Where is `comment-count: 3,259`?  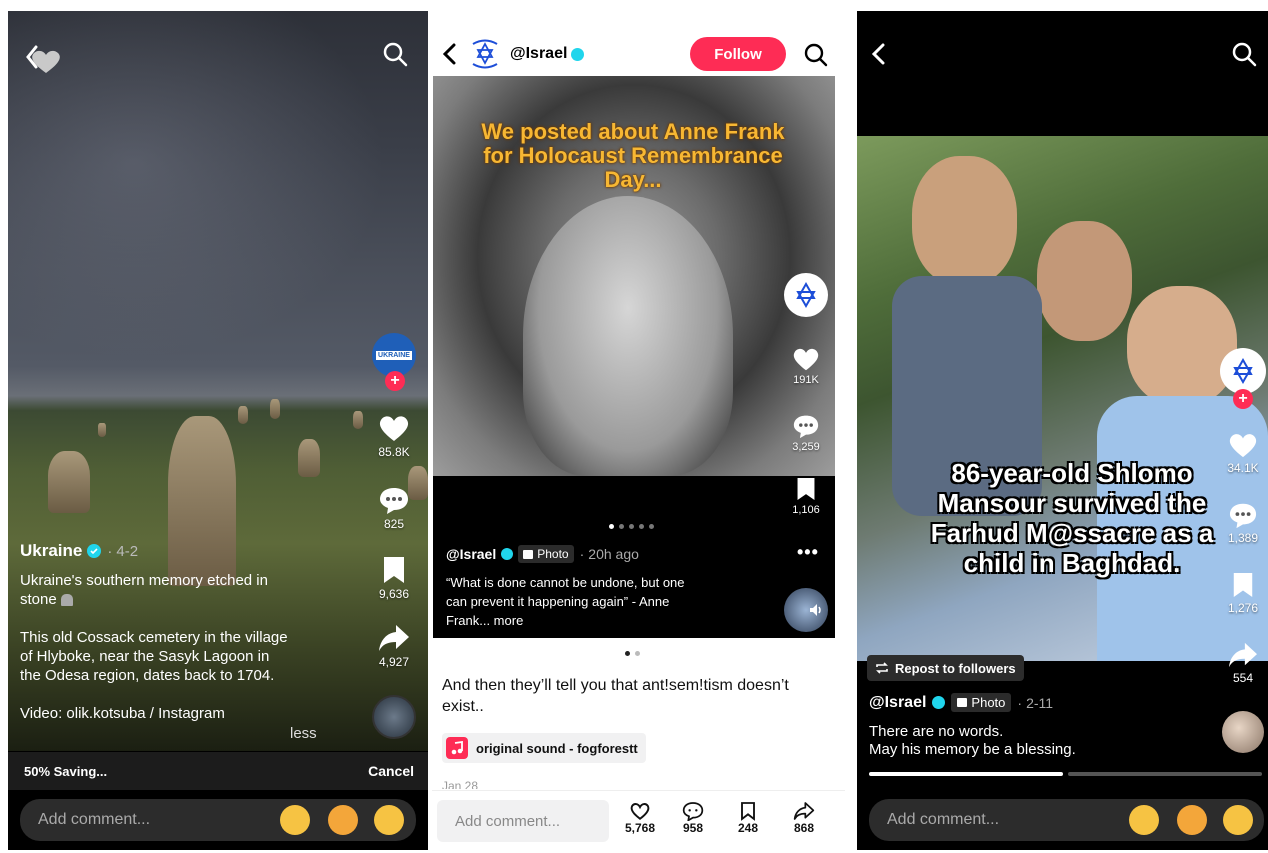 comment-count: 3,259 is located at coordinates (806, 447).